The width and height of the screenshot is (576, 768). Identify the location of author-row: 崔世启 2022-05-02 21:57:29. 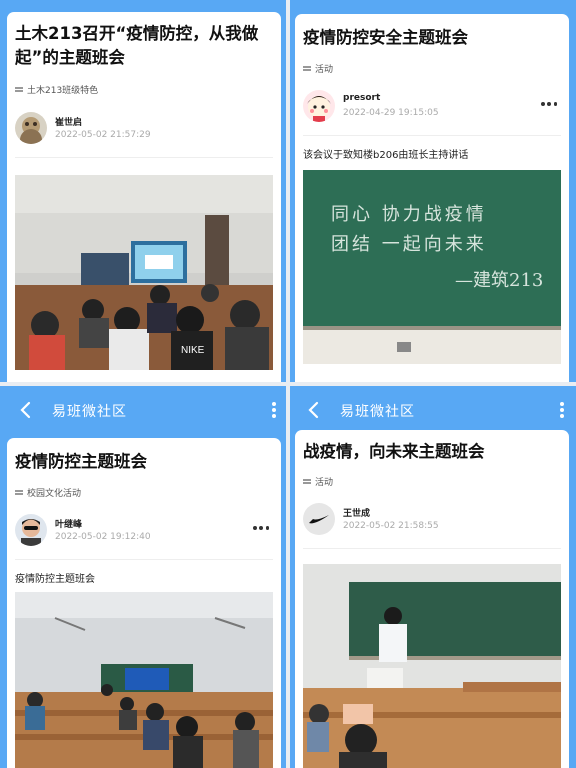
(144, 129).